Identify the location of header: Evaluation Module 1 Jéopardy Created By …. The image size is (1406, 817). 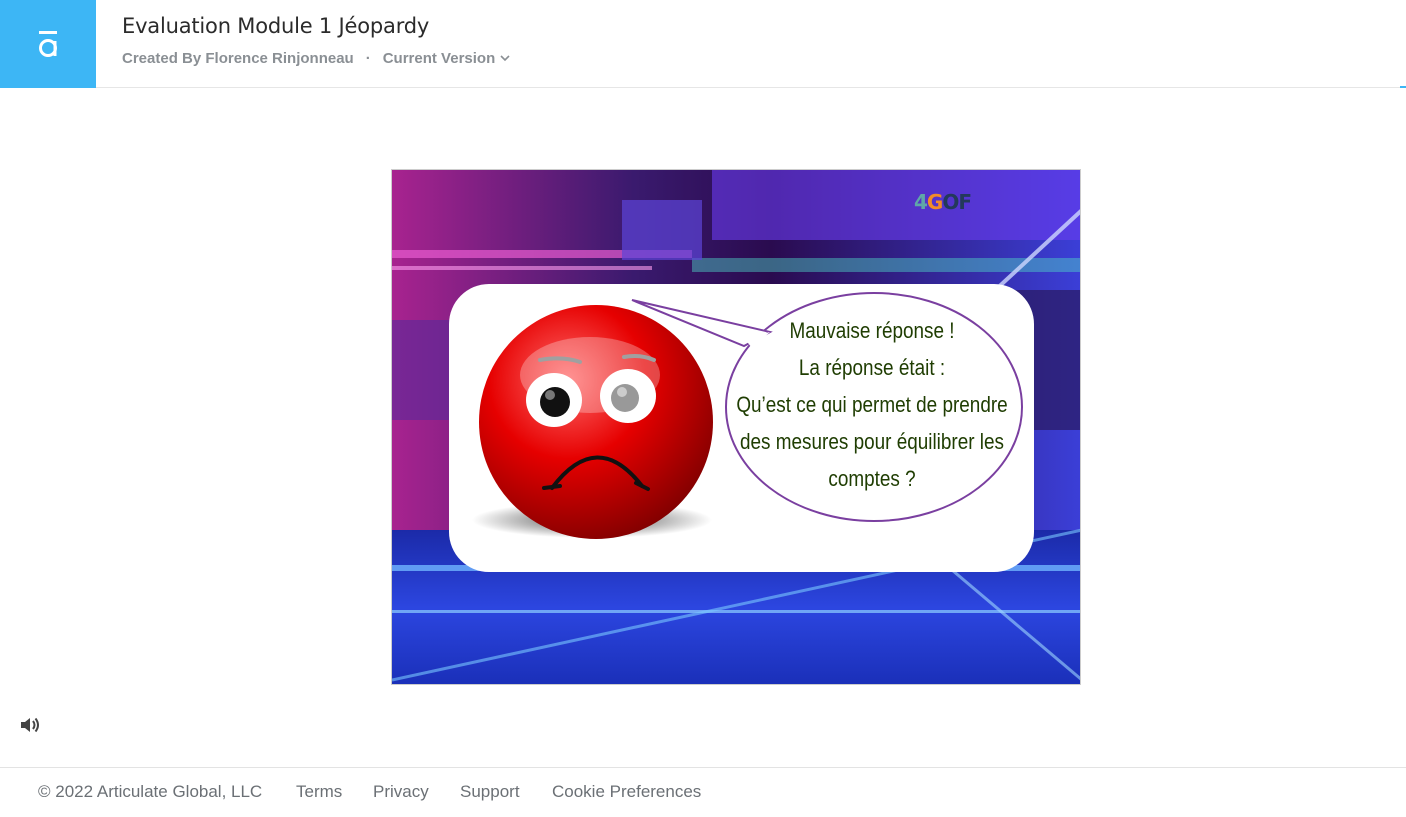
(703, 44).